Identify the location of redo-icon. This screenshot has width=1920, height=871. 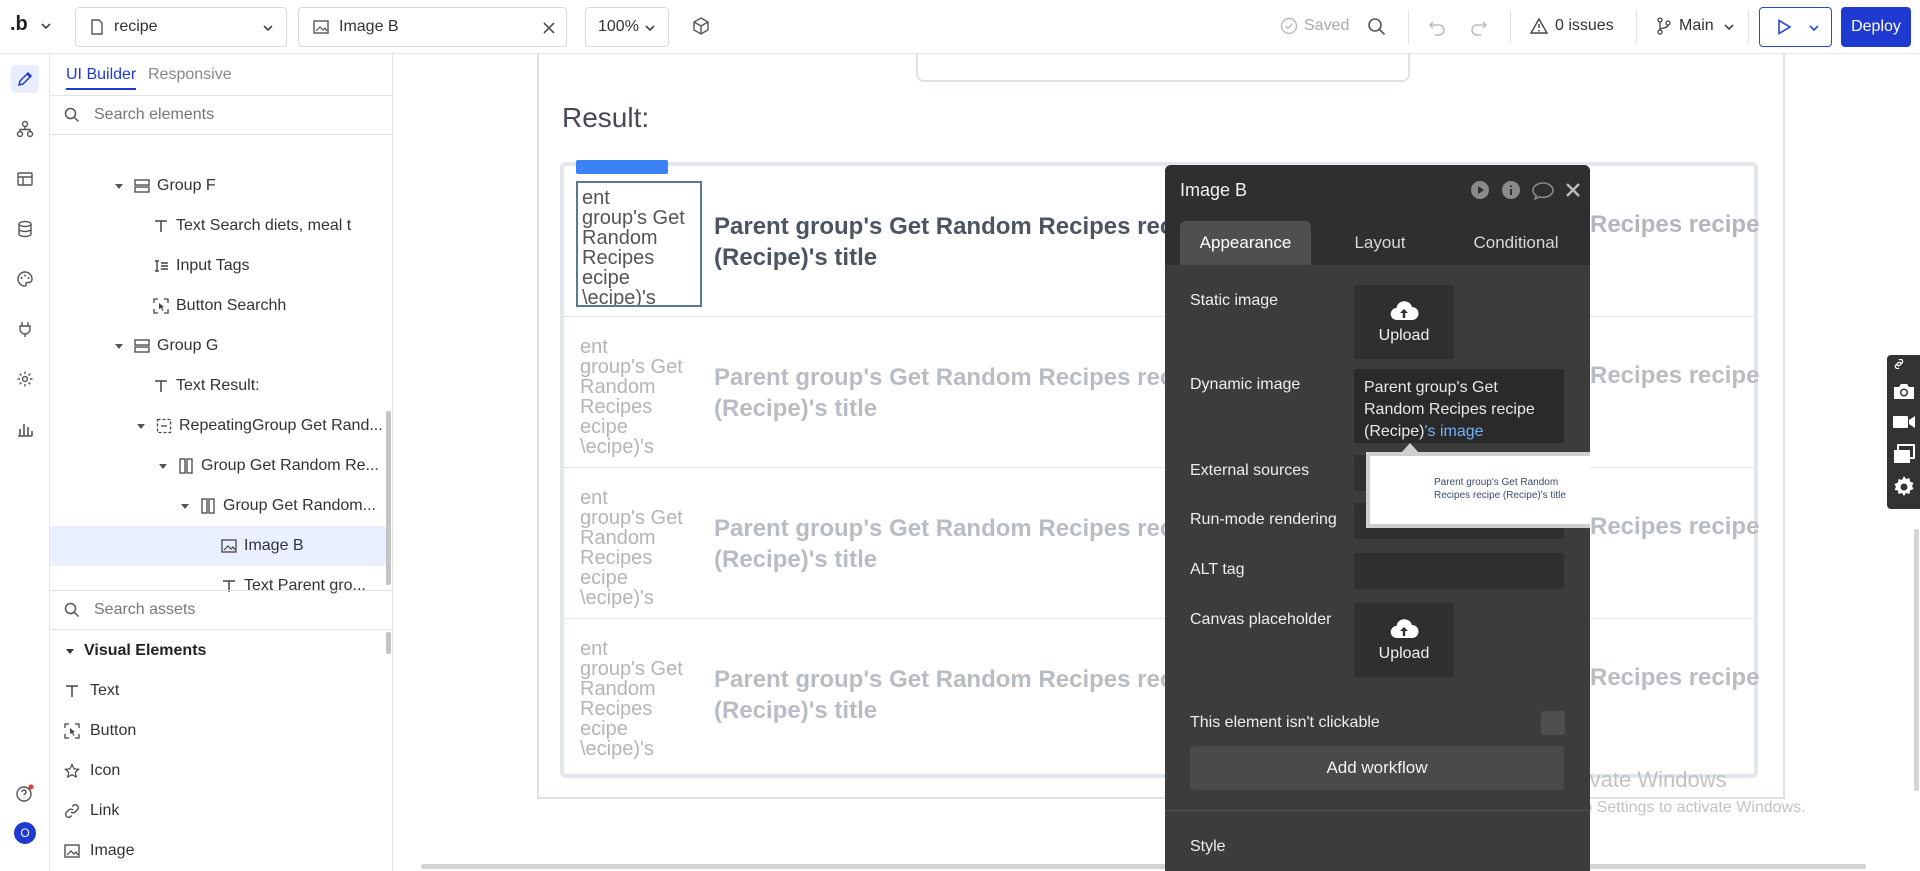
(1479, 27).